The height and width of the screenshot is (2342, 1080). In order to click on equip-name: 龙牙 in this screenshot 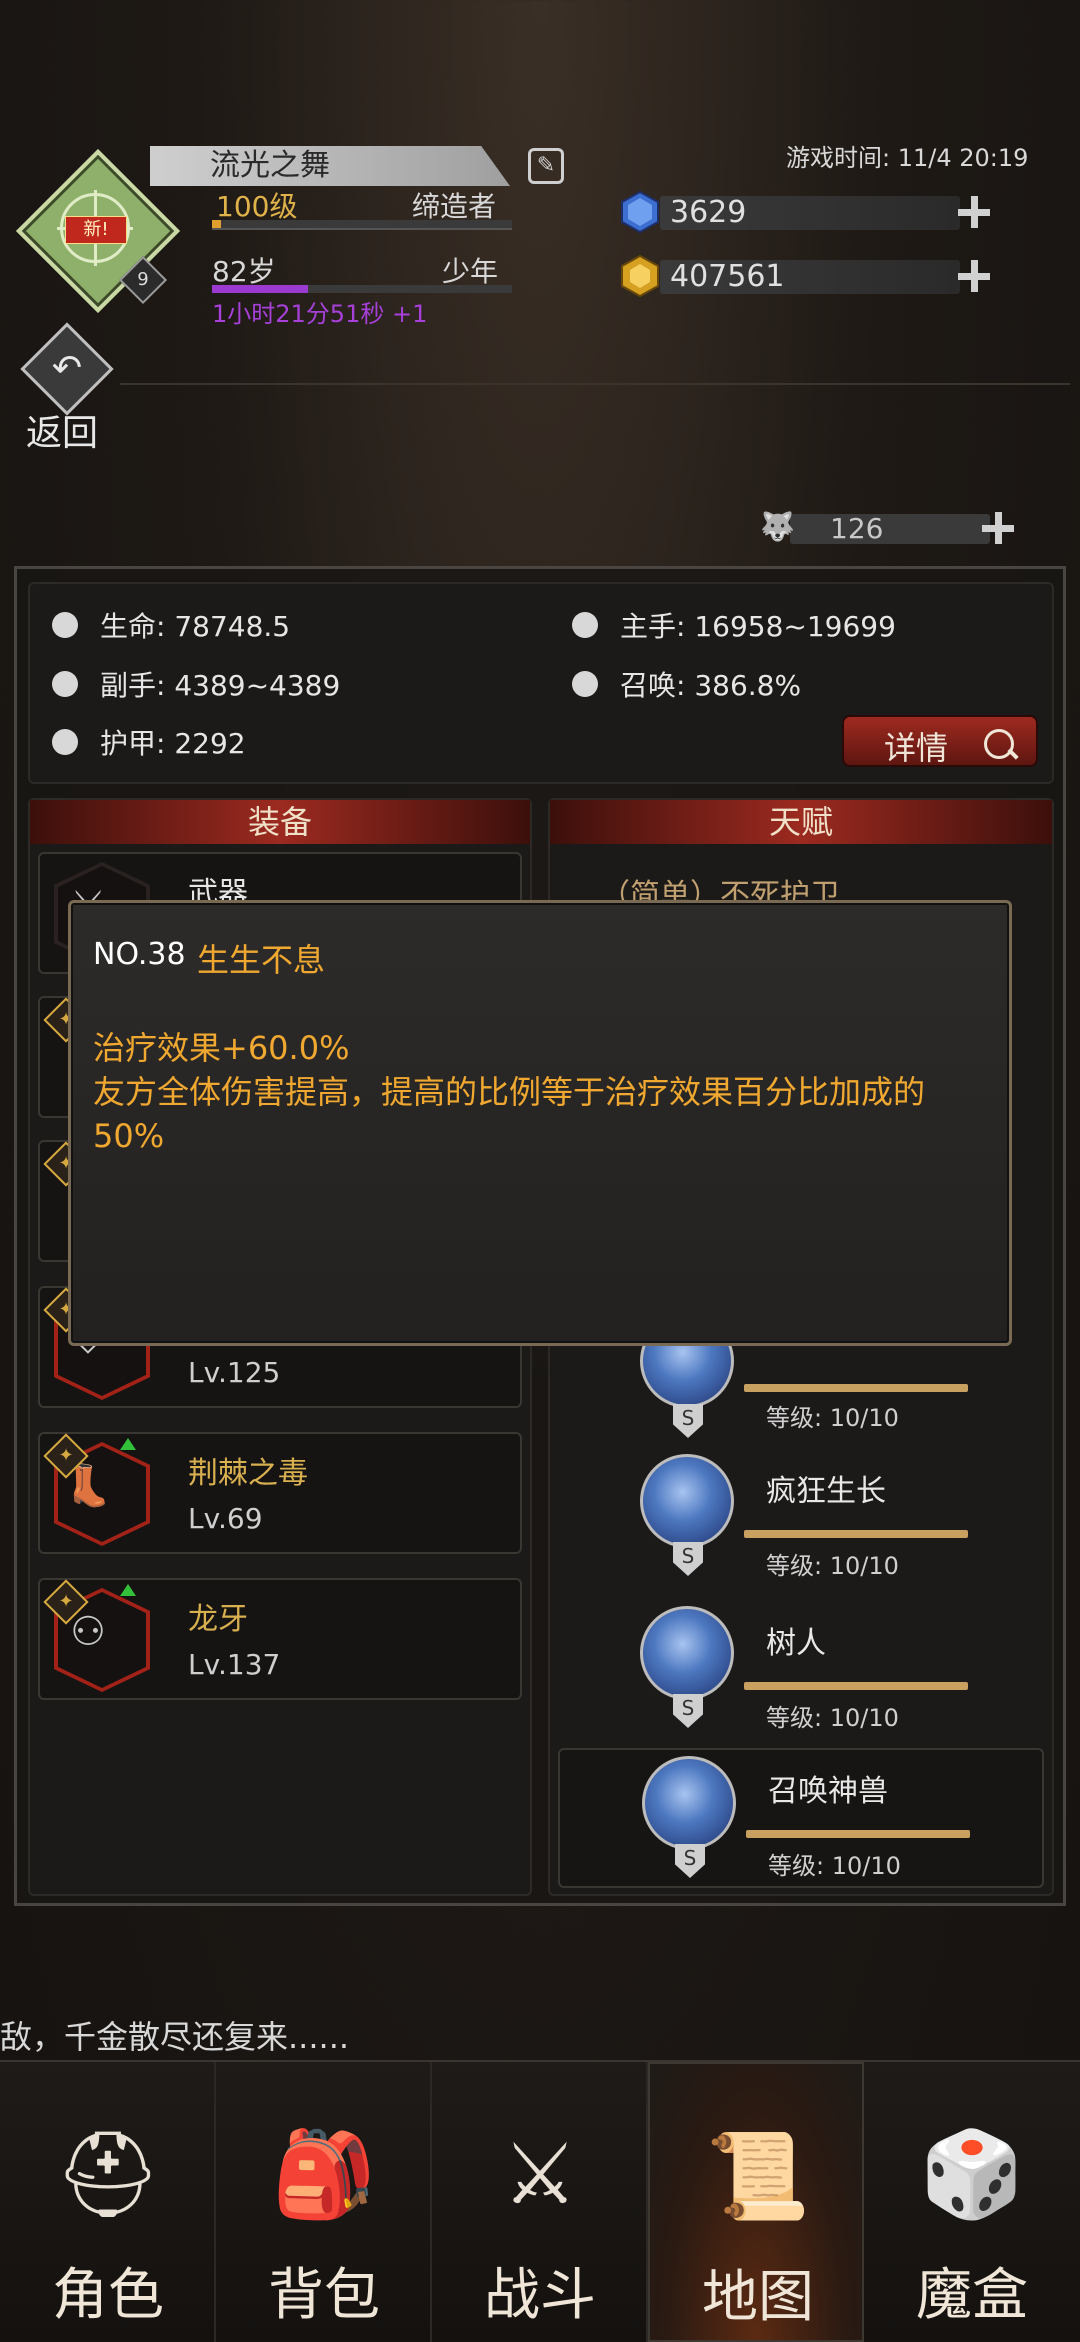, I will do `click(218, 1619)`.